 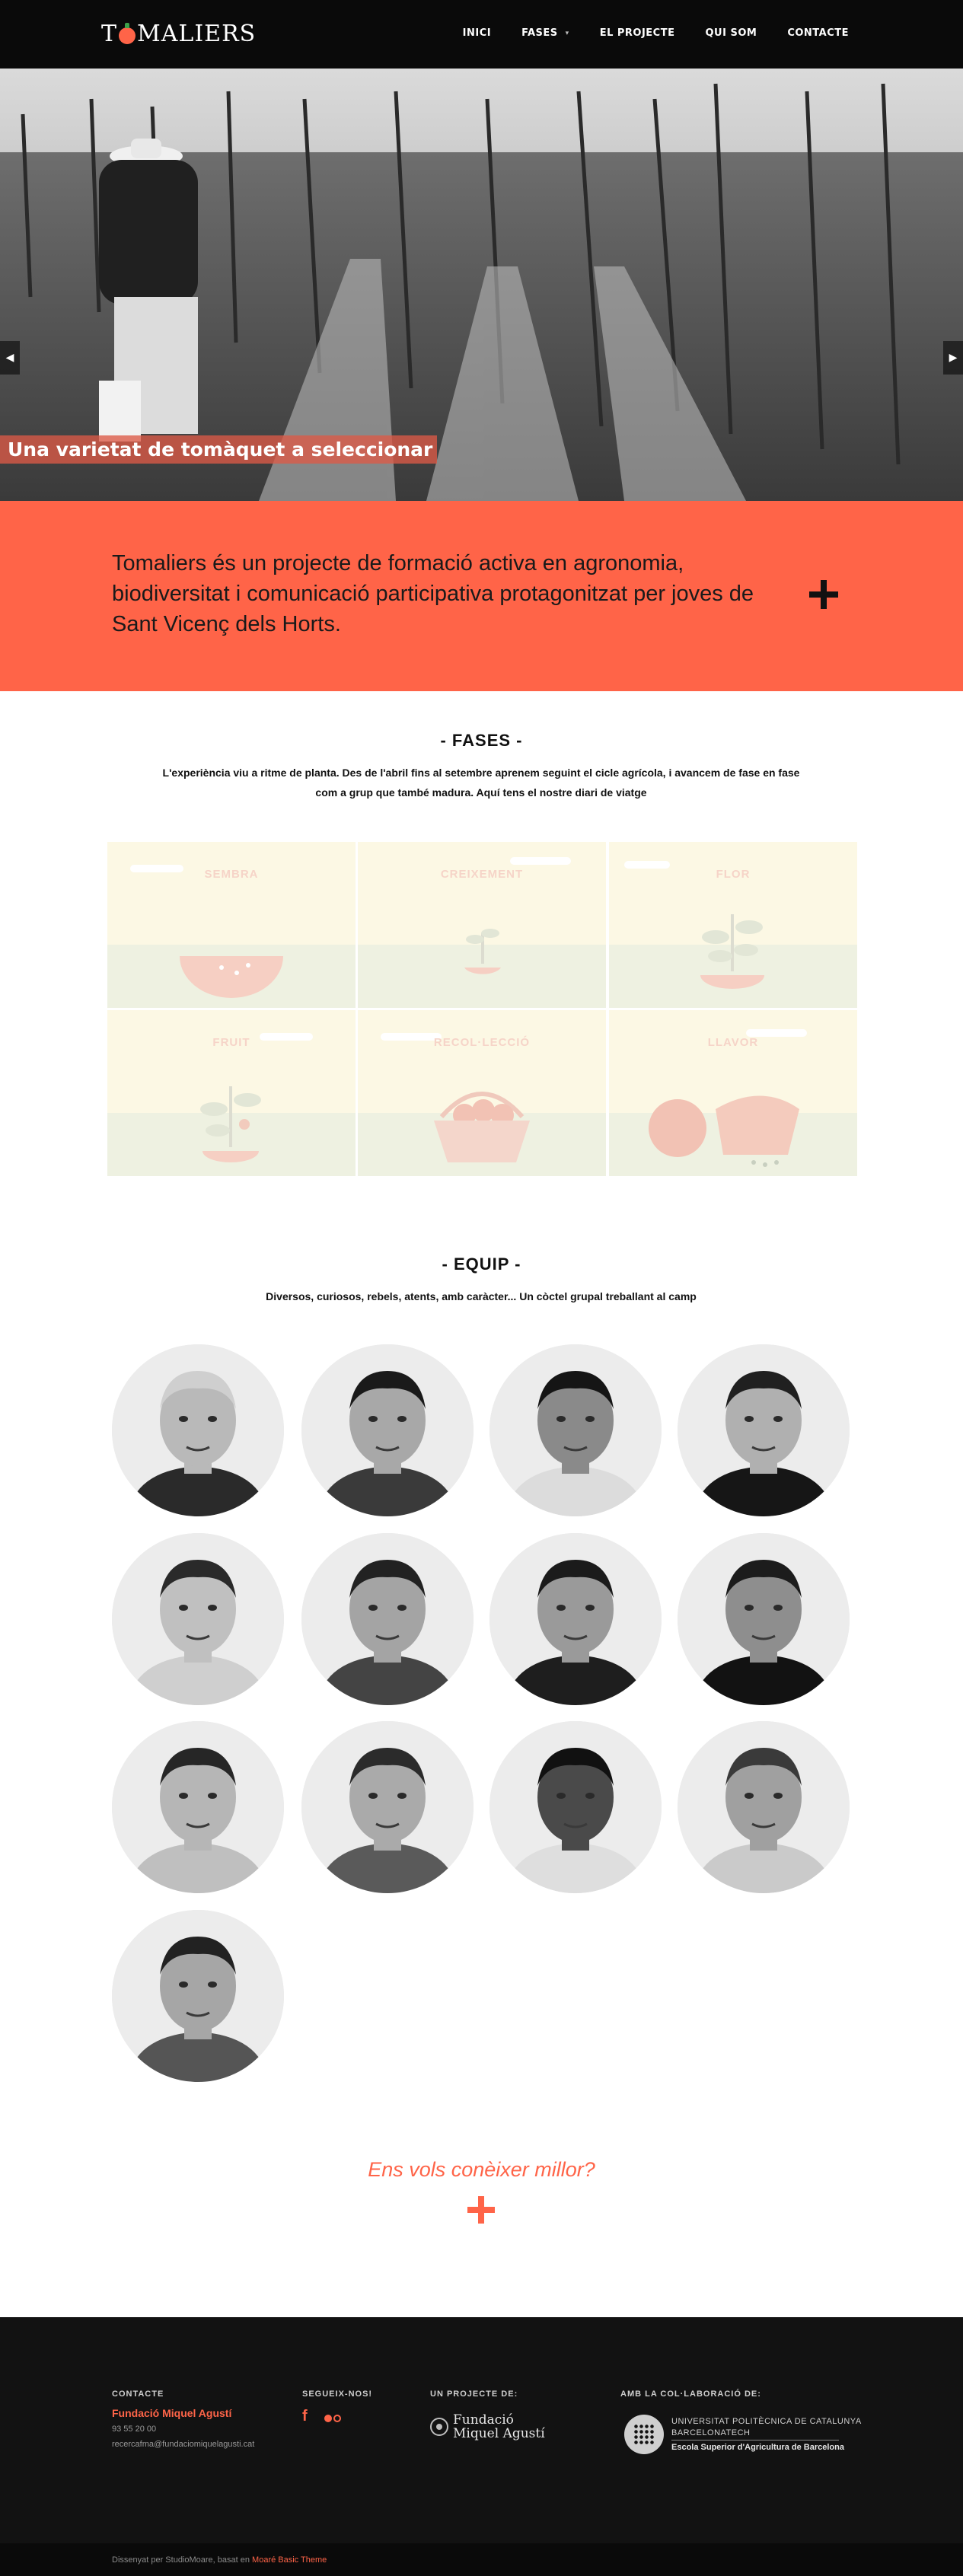 What do you see at coordinates (545, 33) in the screenshot?
I see `nav-item-fases: FASES ▾` at bounding box center [545, 33].